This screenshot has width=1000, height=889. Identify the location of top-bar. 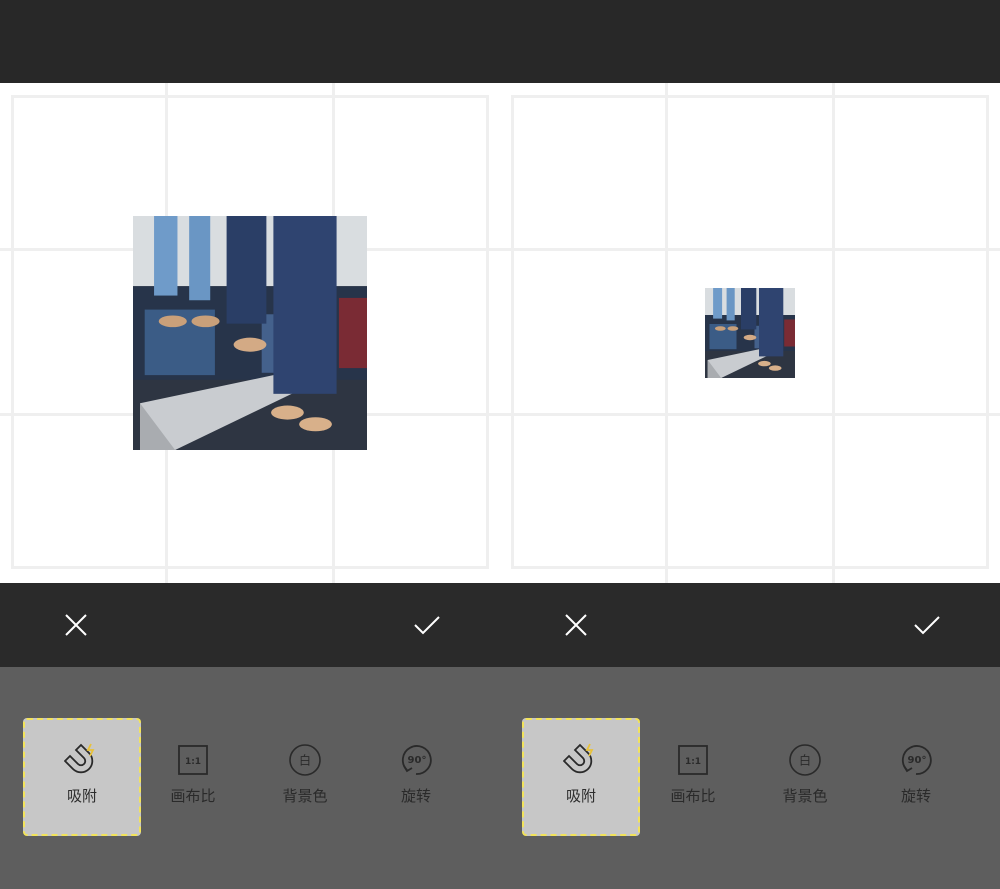
(500, 41).